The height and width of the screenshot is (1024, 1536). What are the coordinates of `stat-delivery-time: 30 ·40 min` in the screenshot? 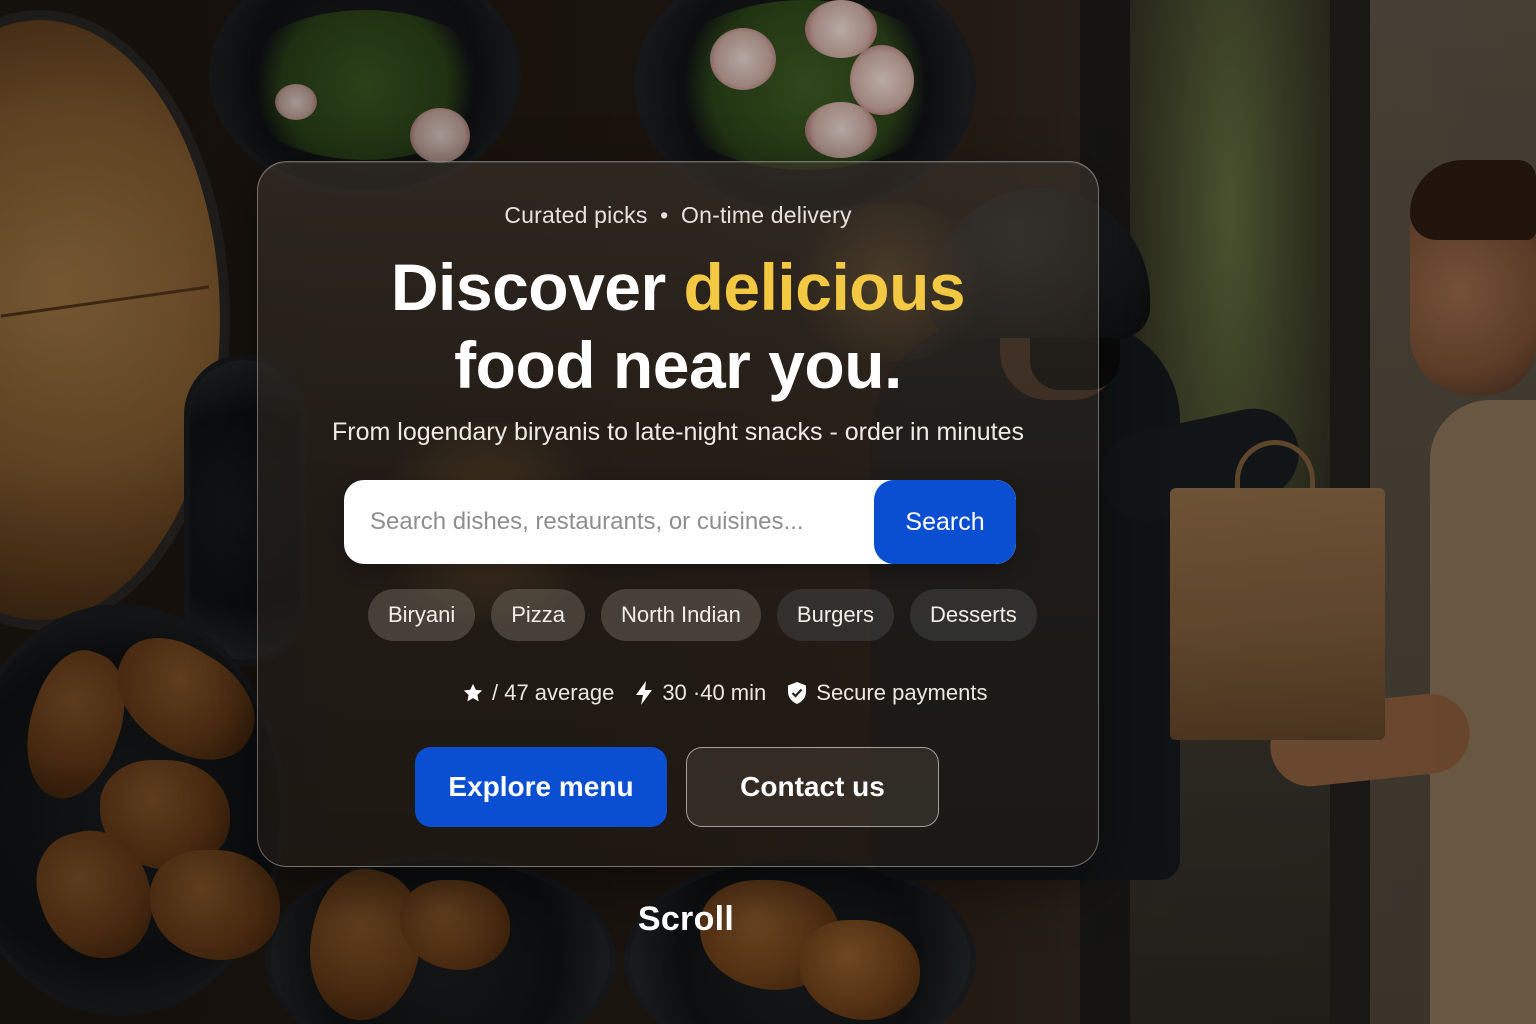 It's located at (700, 693).